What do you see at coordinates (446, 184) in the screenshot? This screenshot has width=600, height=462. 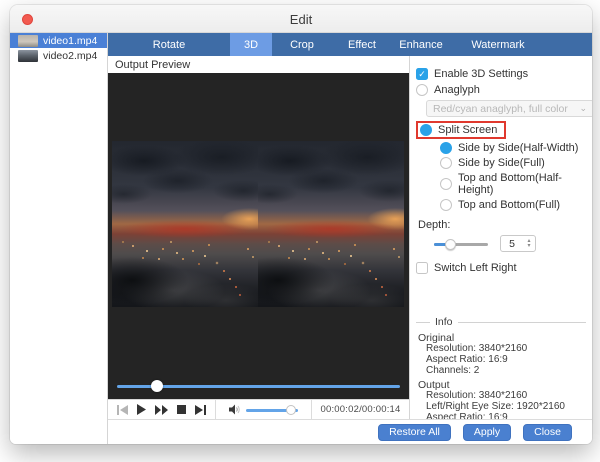 I see `top-and-bottom-half-height-radio` at bounding box center [446, 184].